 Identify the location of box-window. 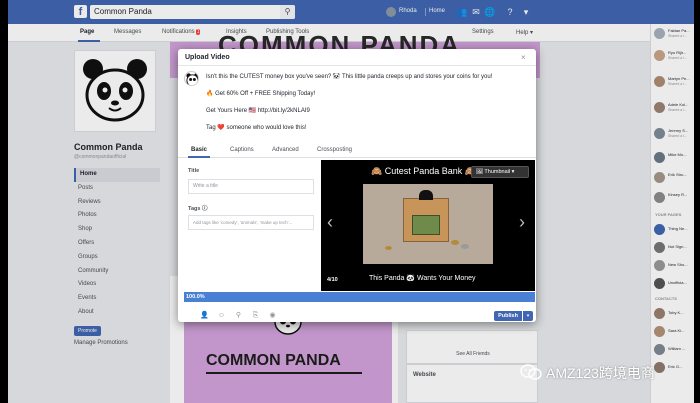
(426, 225).